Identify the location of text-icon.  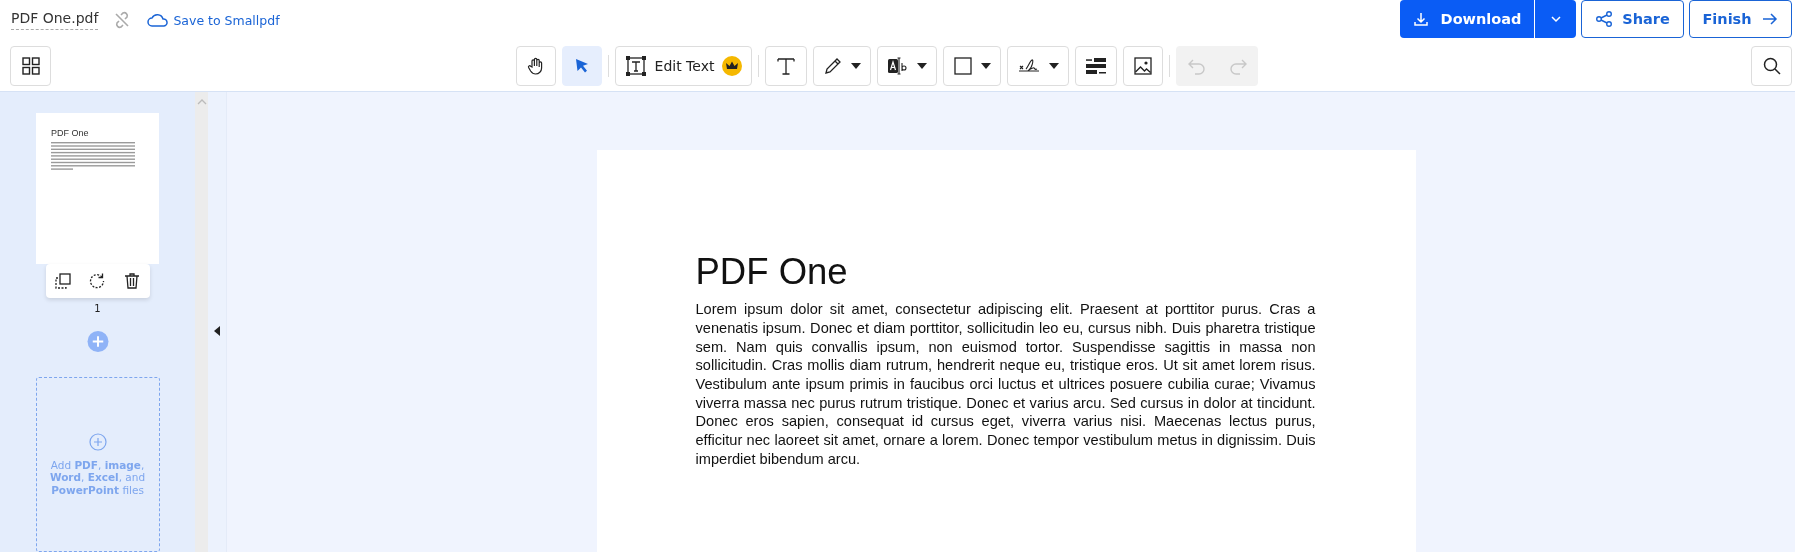
(786, 66).